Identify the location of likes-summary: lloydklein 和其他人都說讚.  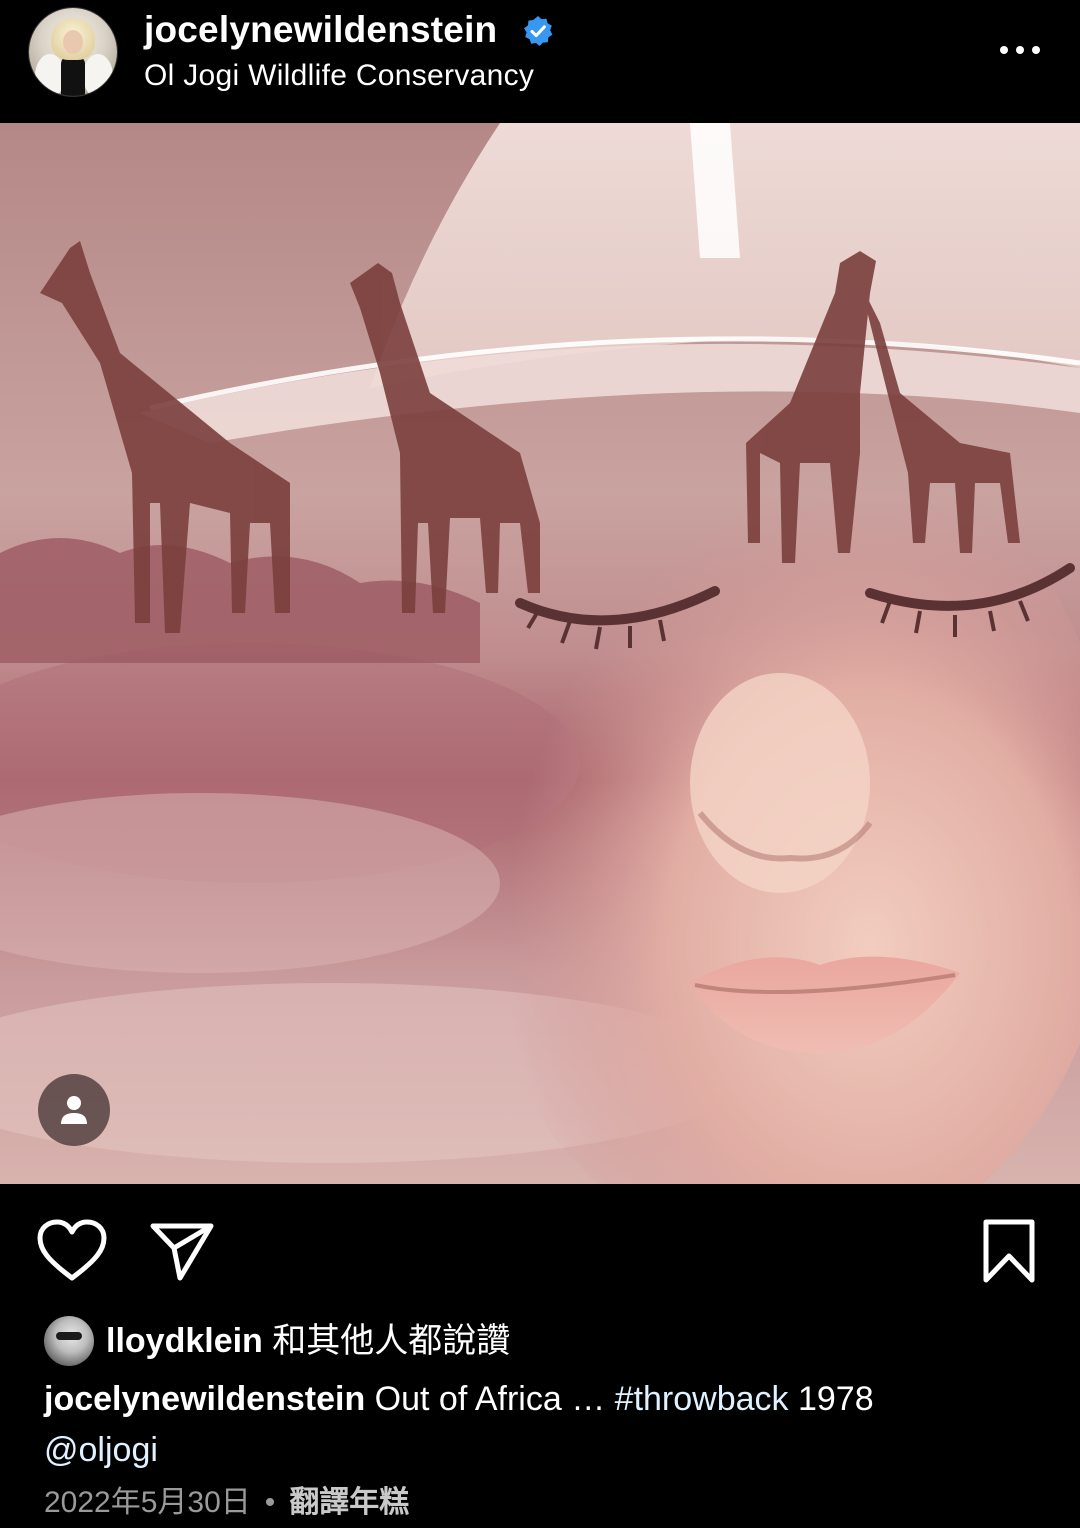
(544, 1342).